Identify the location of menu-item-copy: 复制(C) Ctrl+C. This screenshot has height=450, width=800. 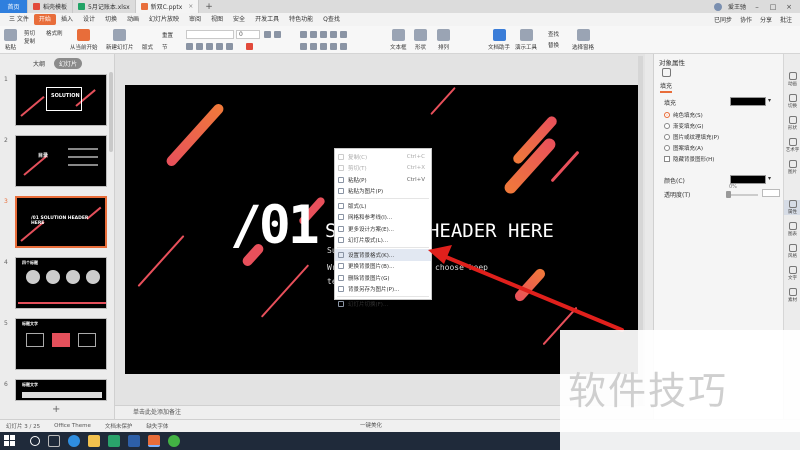
(383, 157).